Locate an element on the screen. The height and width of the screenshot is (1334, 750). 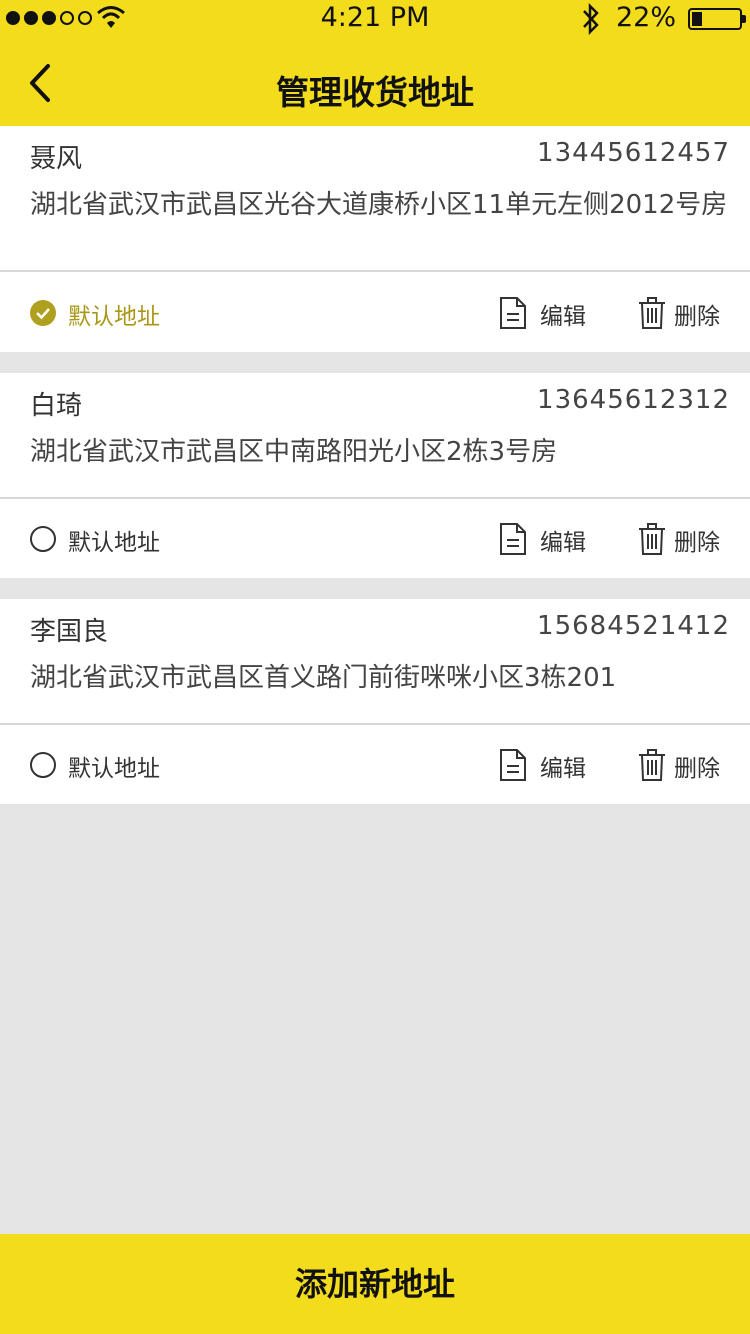
battery-icon is located at coordinates (717, 19).